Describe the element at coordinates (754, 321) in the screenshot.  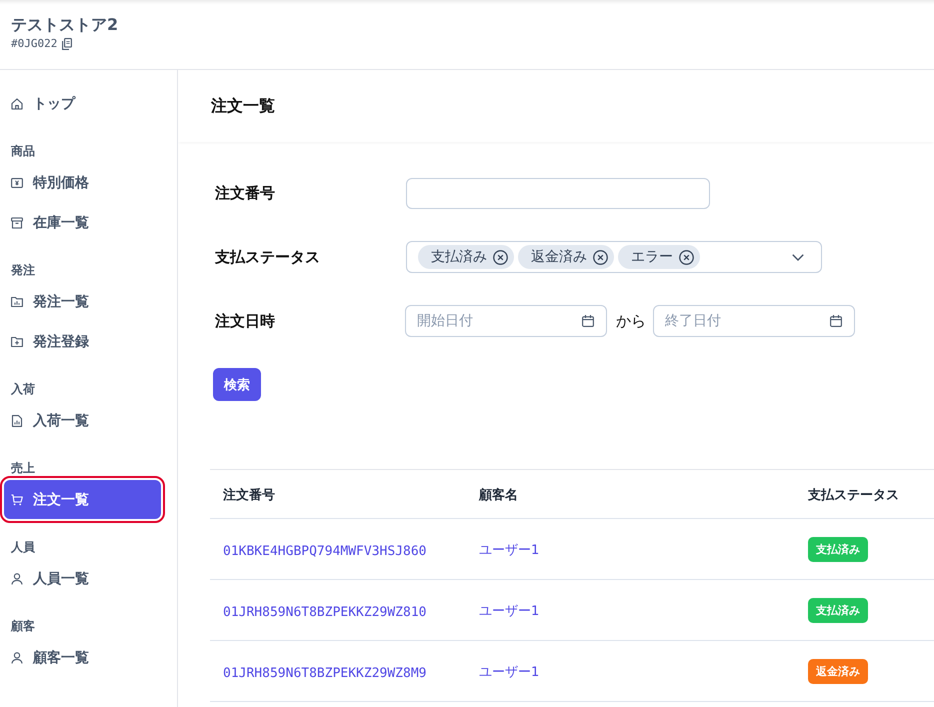
I see `end-date-field: 終了日付` at that location.